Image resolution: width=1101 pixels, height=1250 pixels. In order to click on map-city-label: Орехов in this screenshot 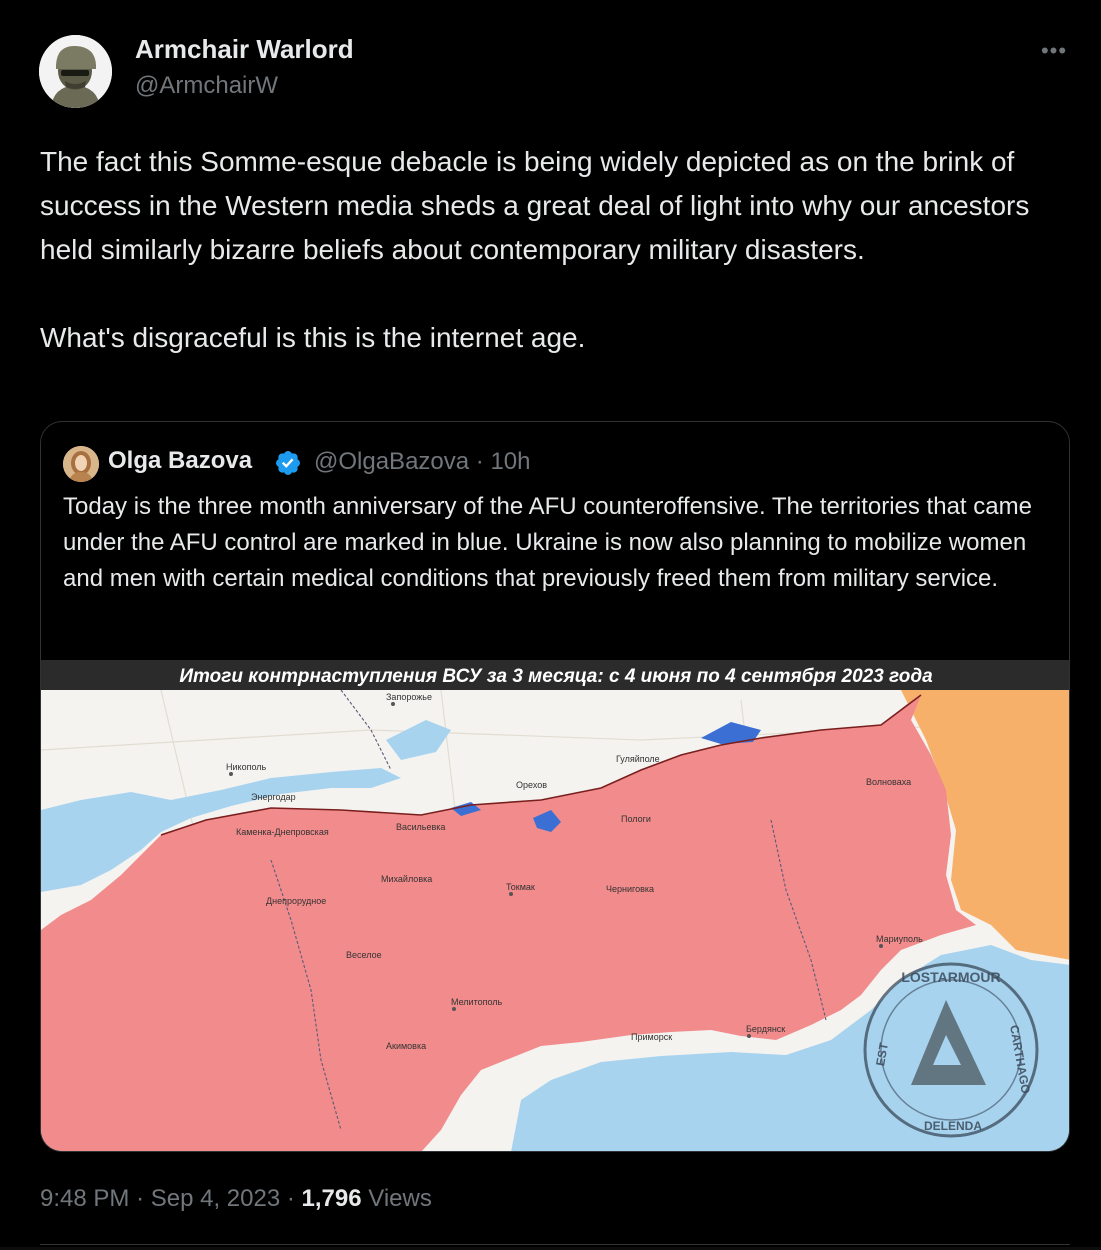, I will do `click(531, 785)`.